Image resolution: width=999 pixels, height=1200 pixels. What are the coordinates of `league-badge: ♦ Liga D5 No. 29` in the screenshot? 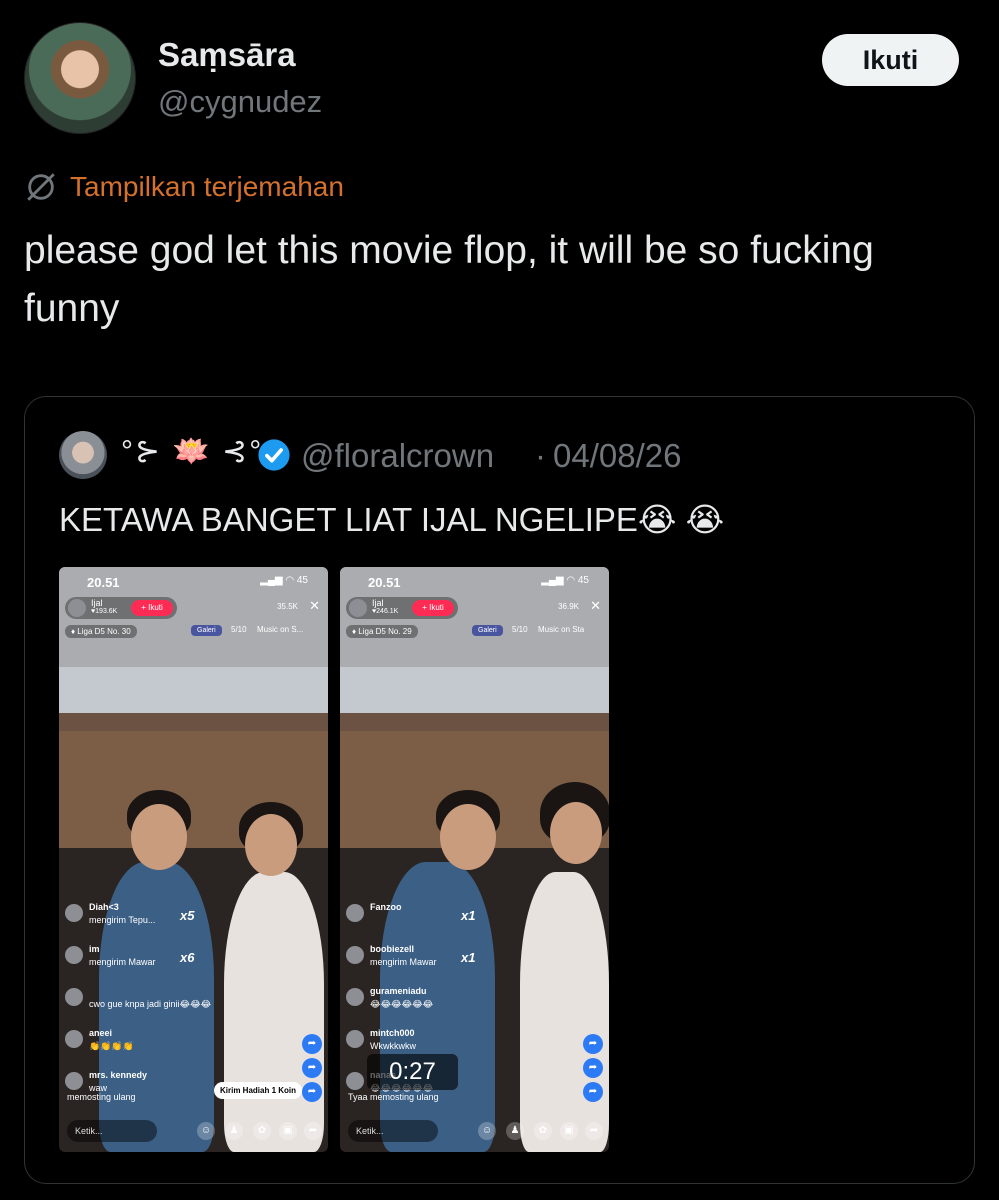 It's located at (382, 631).